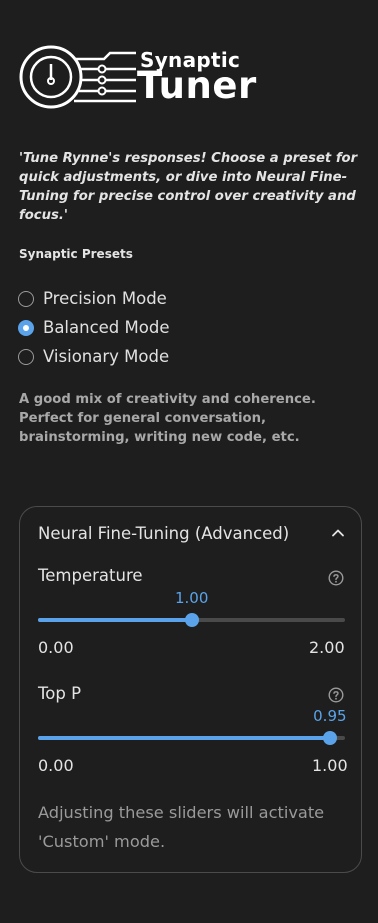 This screenshot has width=378, height=923. Describe the element at coordinates (56, 647) in the screenshot. I see `temperature-min-label: 0.00` at that location.